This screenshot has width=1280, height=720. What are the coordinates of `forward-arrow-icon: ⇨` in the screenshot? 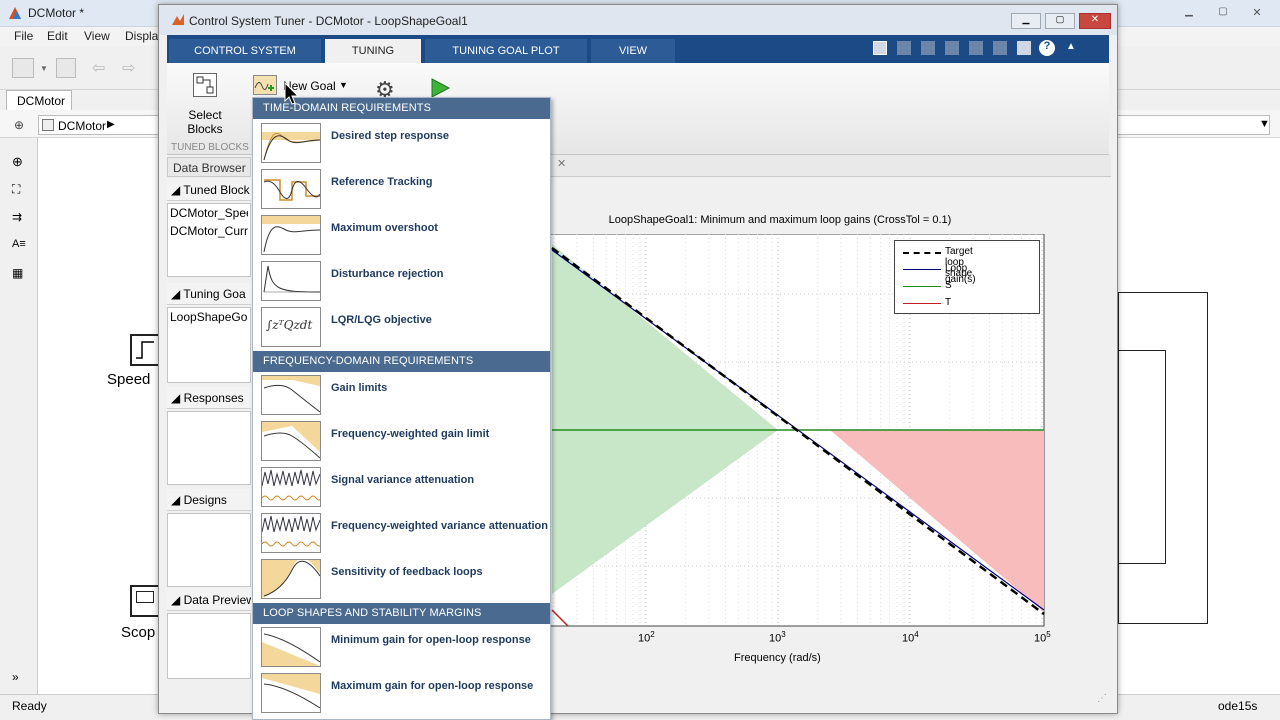 It's located at (128, 68).